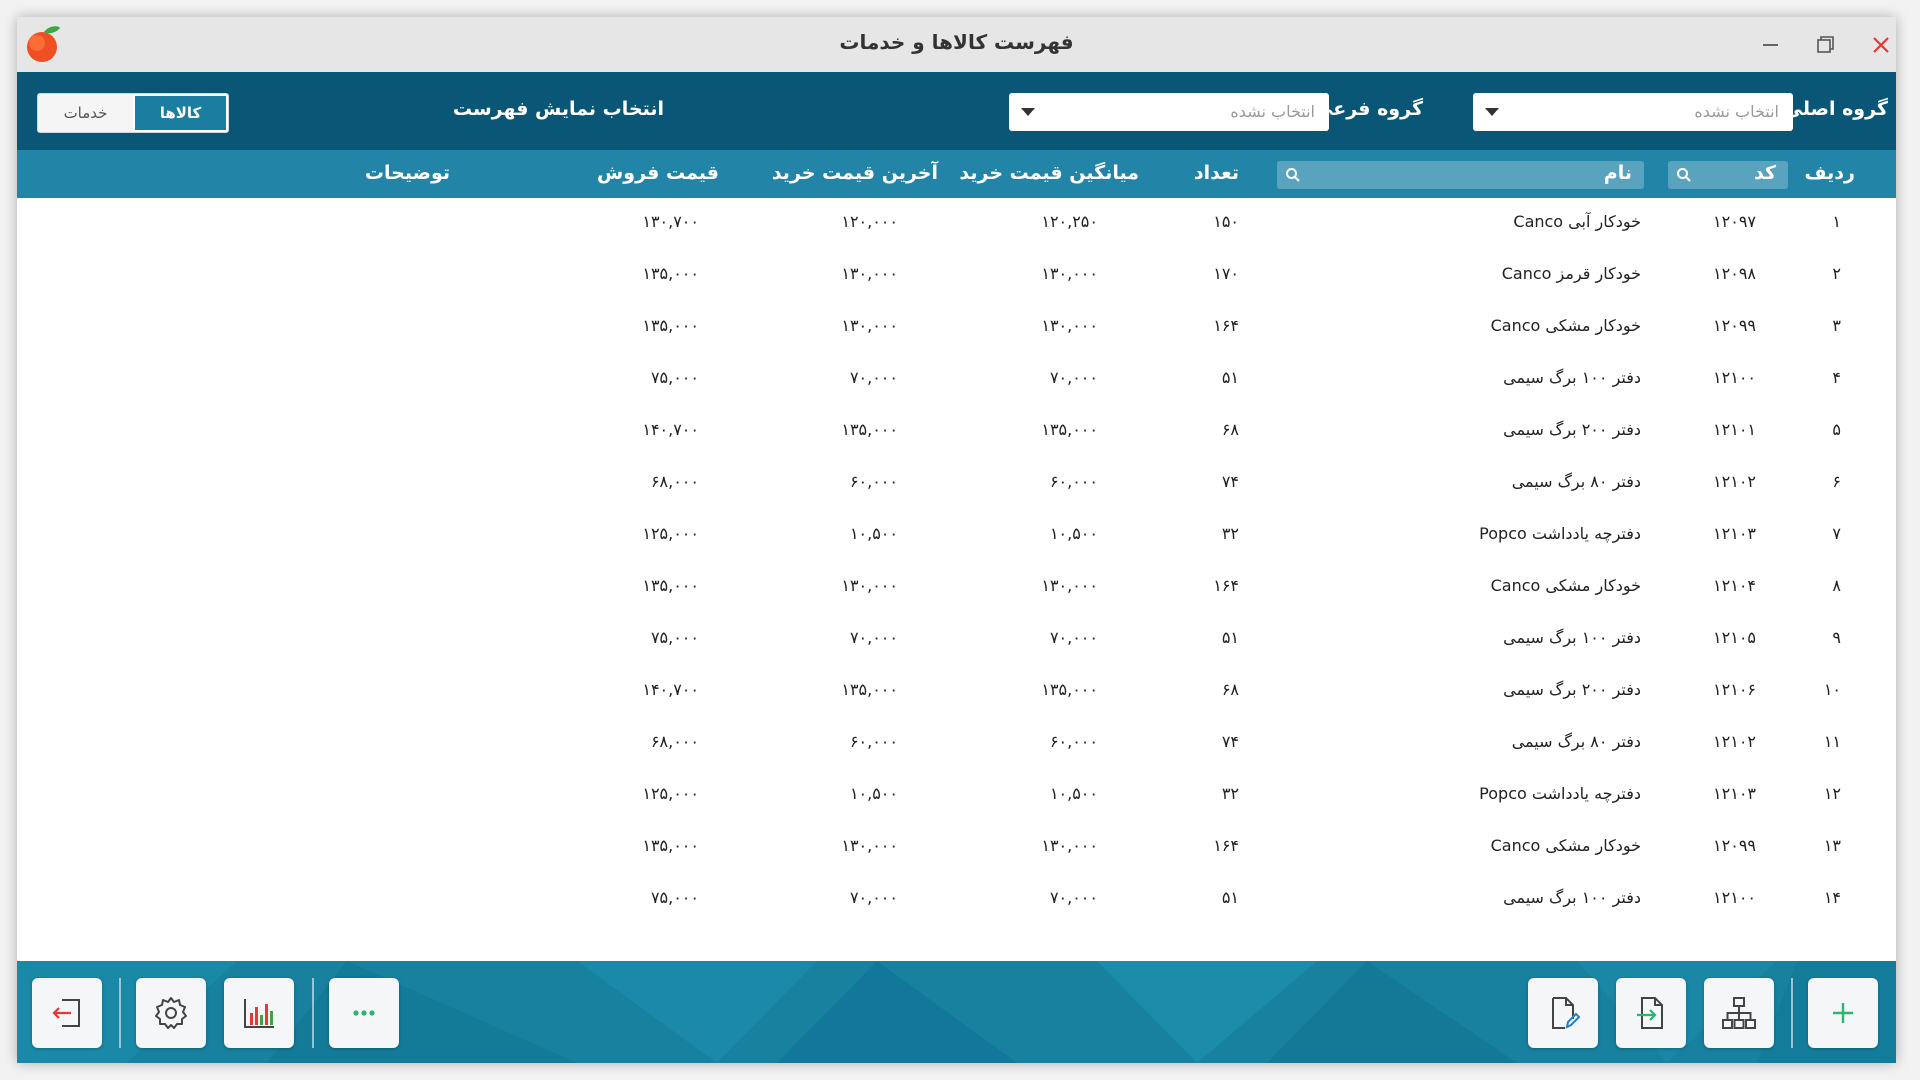 This screenshot has width=1920, height=1080. Describe the element at coordinates (1734, 429) in the screenshot. I see `cell-code: ۱۲۱۰۱` at that location.